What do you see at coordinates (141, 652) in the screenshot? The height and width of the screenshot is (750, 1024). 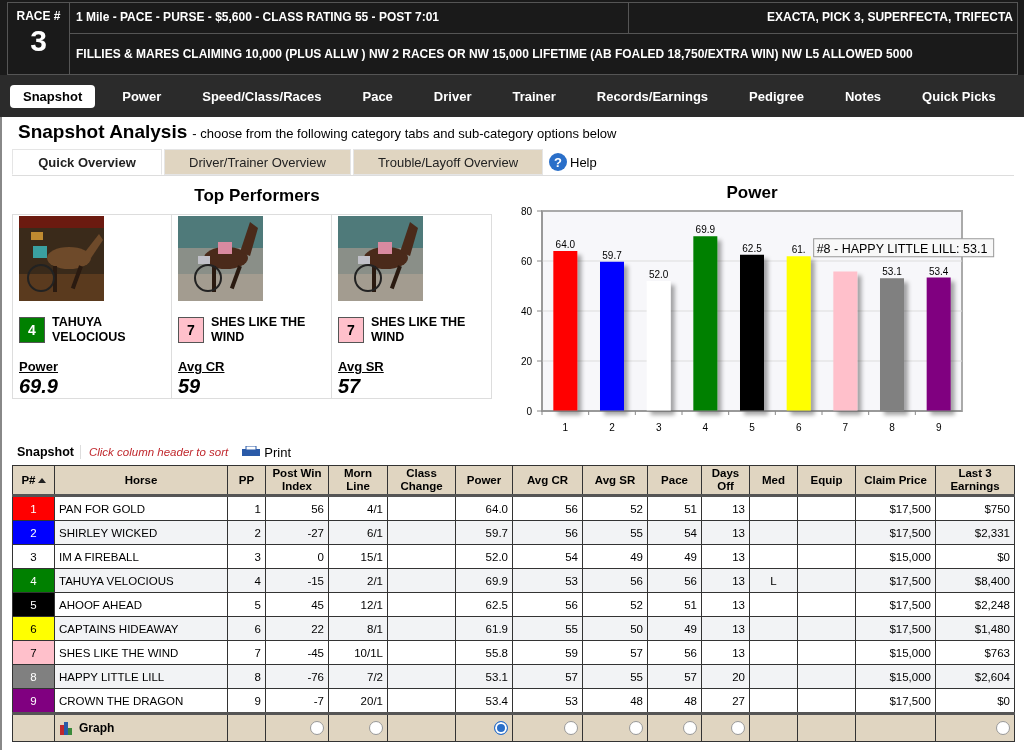 I see `table-cell: SHES LIKE THE WIND` at bounding box center [141, 652].